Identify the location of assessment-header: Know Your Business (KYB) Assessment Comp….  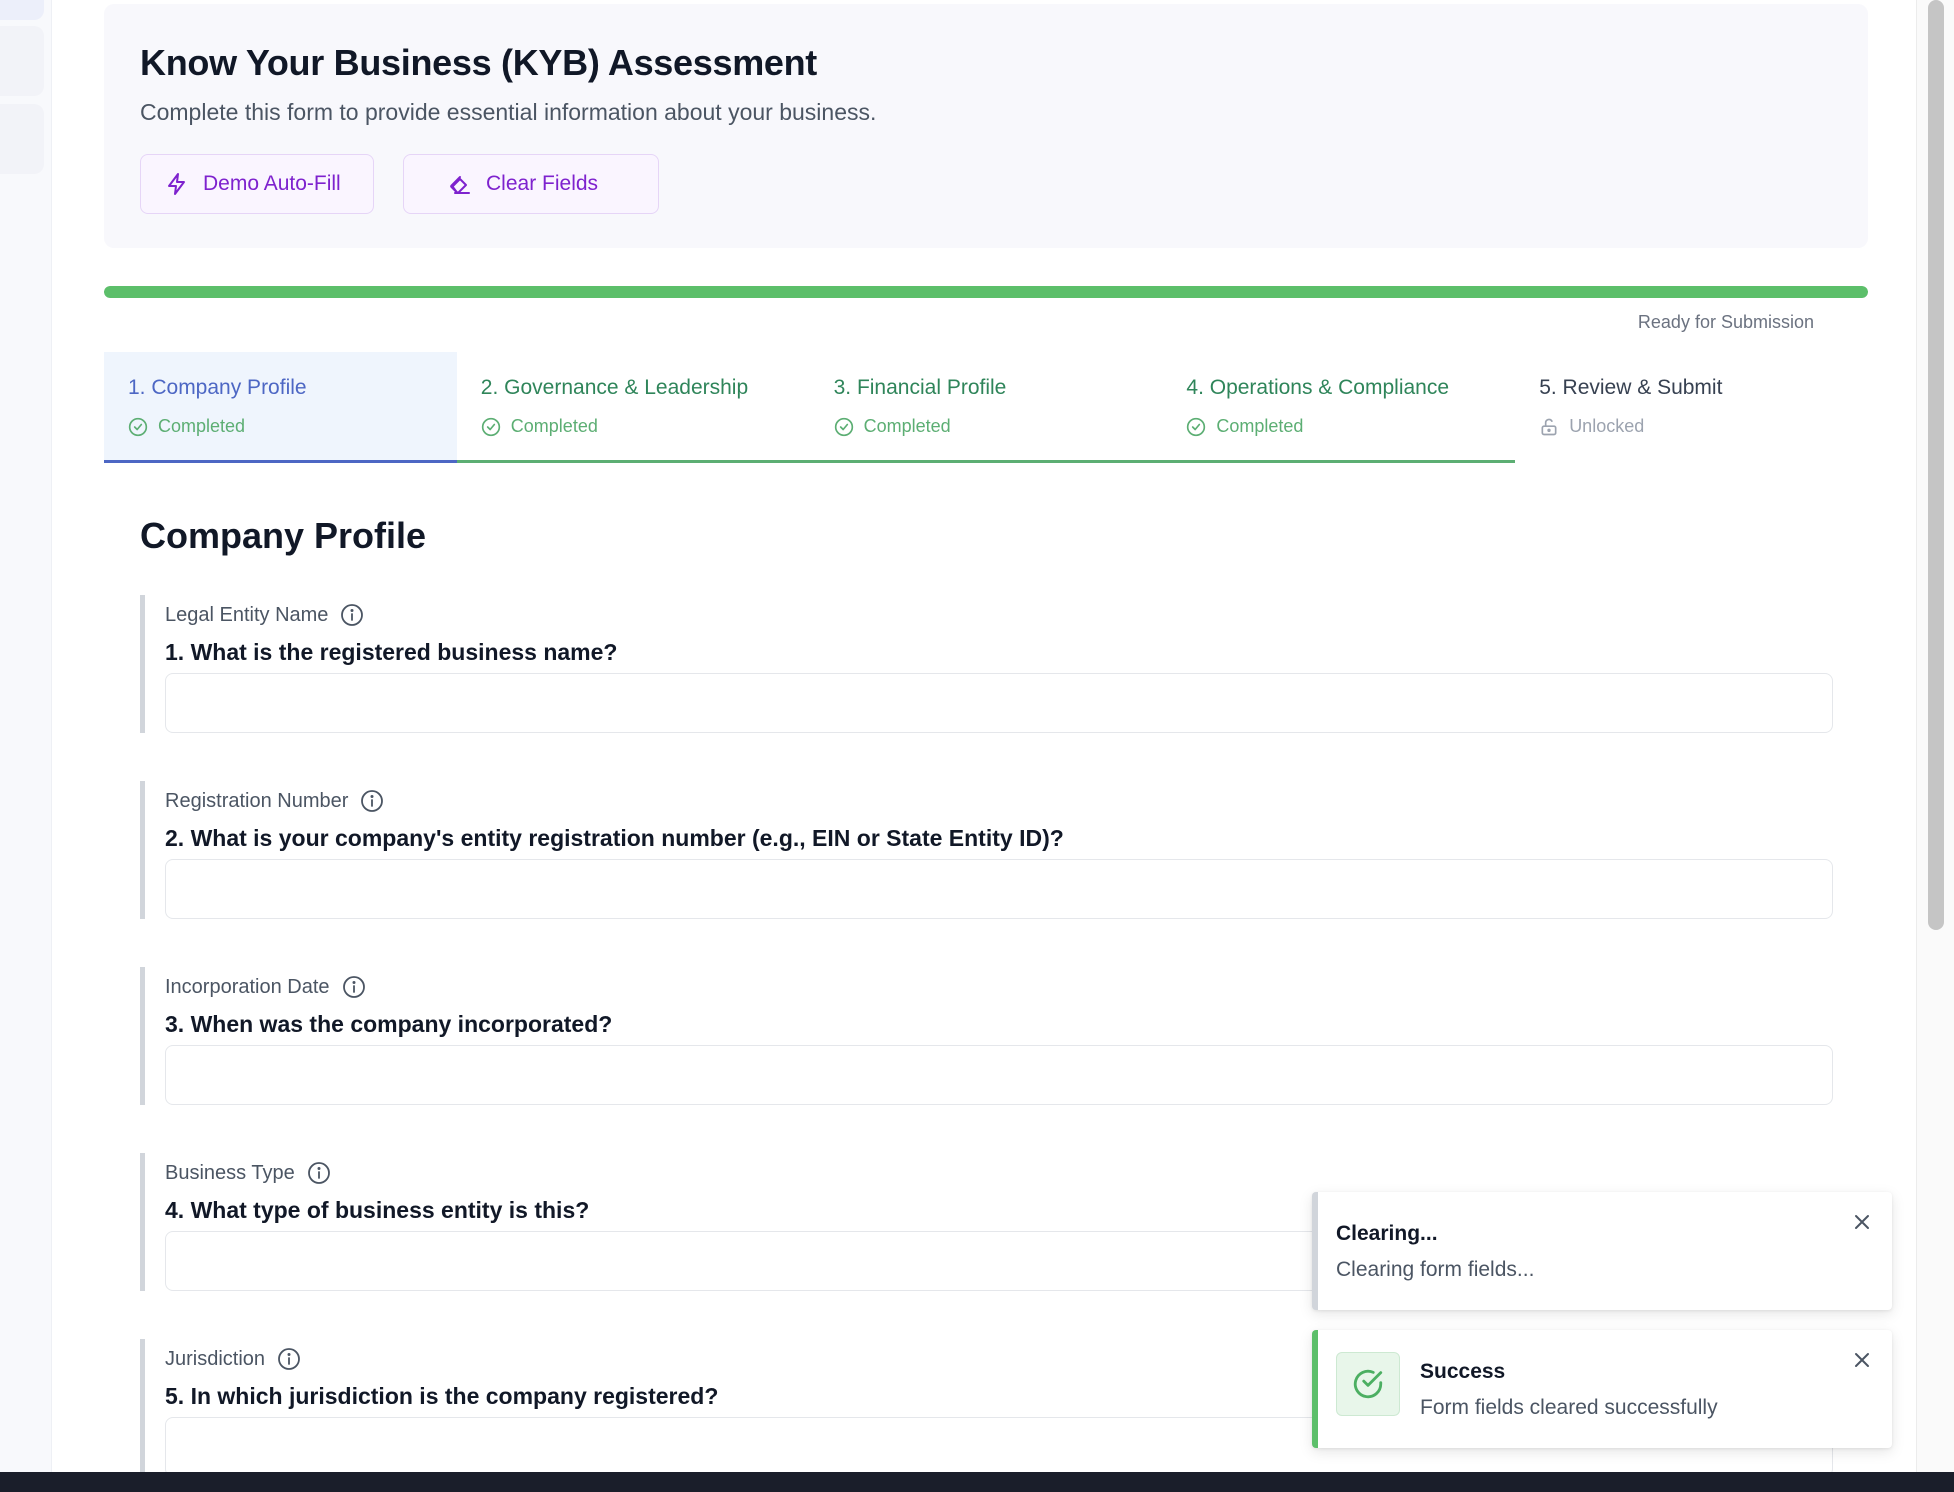
(986, 126).